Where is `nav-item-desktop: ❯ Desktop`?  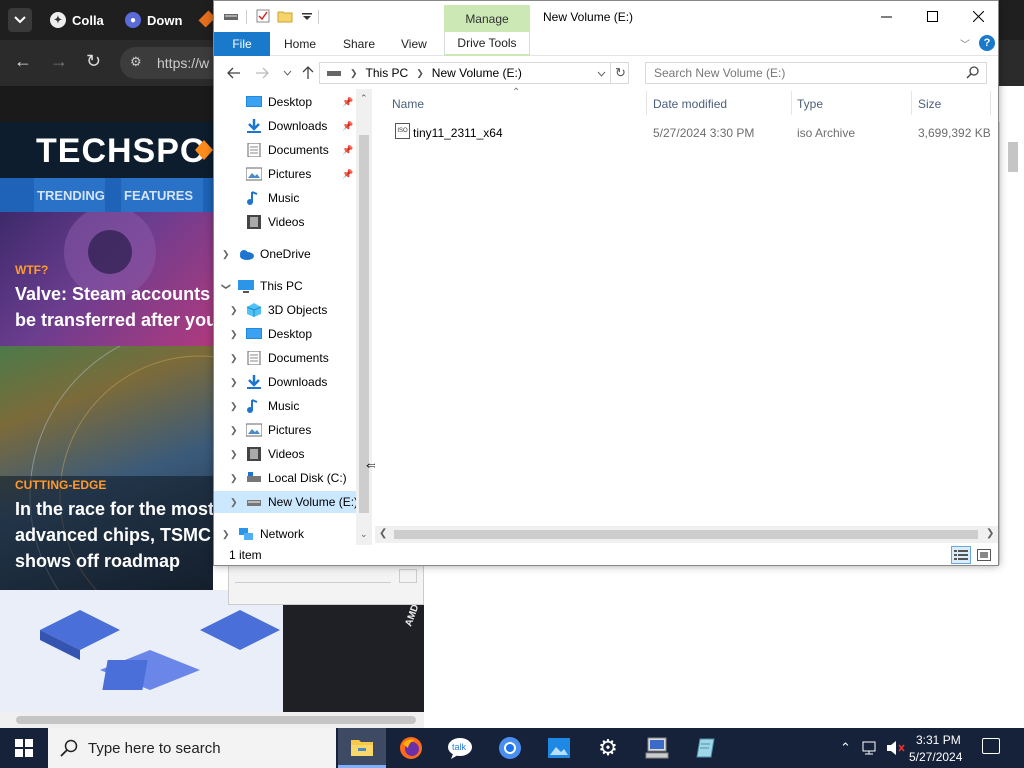
nav-item-desktop: ❯ Desktop is located at coordinates (285, 334).